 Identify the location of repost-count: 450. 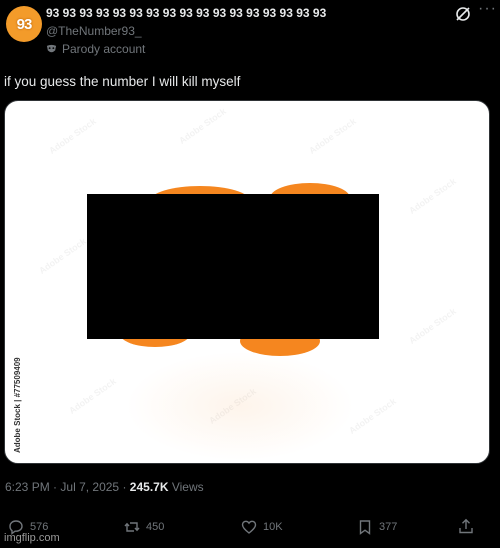
(155, 527).